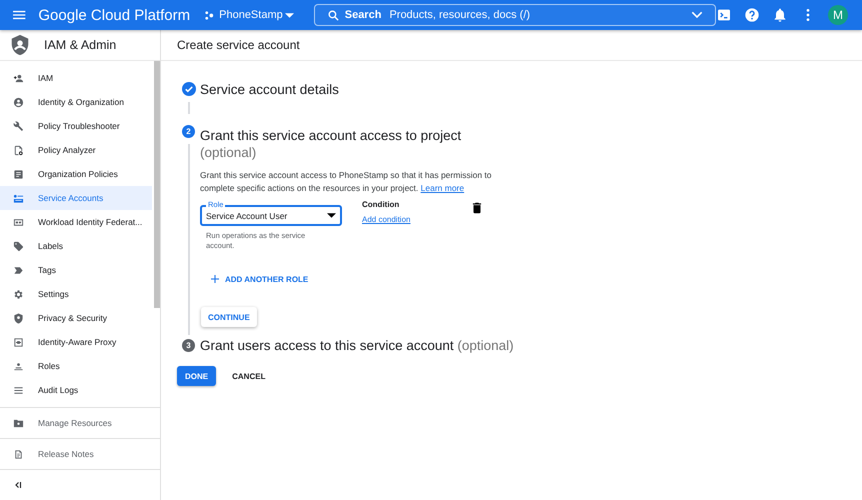  What do you see at coordinates (249, 15) in the screenshot?
I see `project-selector: PhoneStamp` at bounding box center [249, 15].